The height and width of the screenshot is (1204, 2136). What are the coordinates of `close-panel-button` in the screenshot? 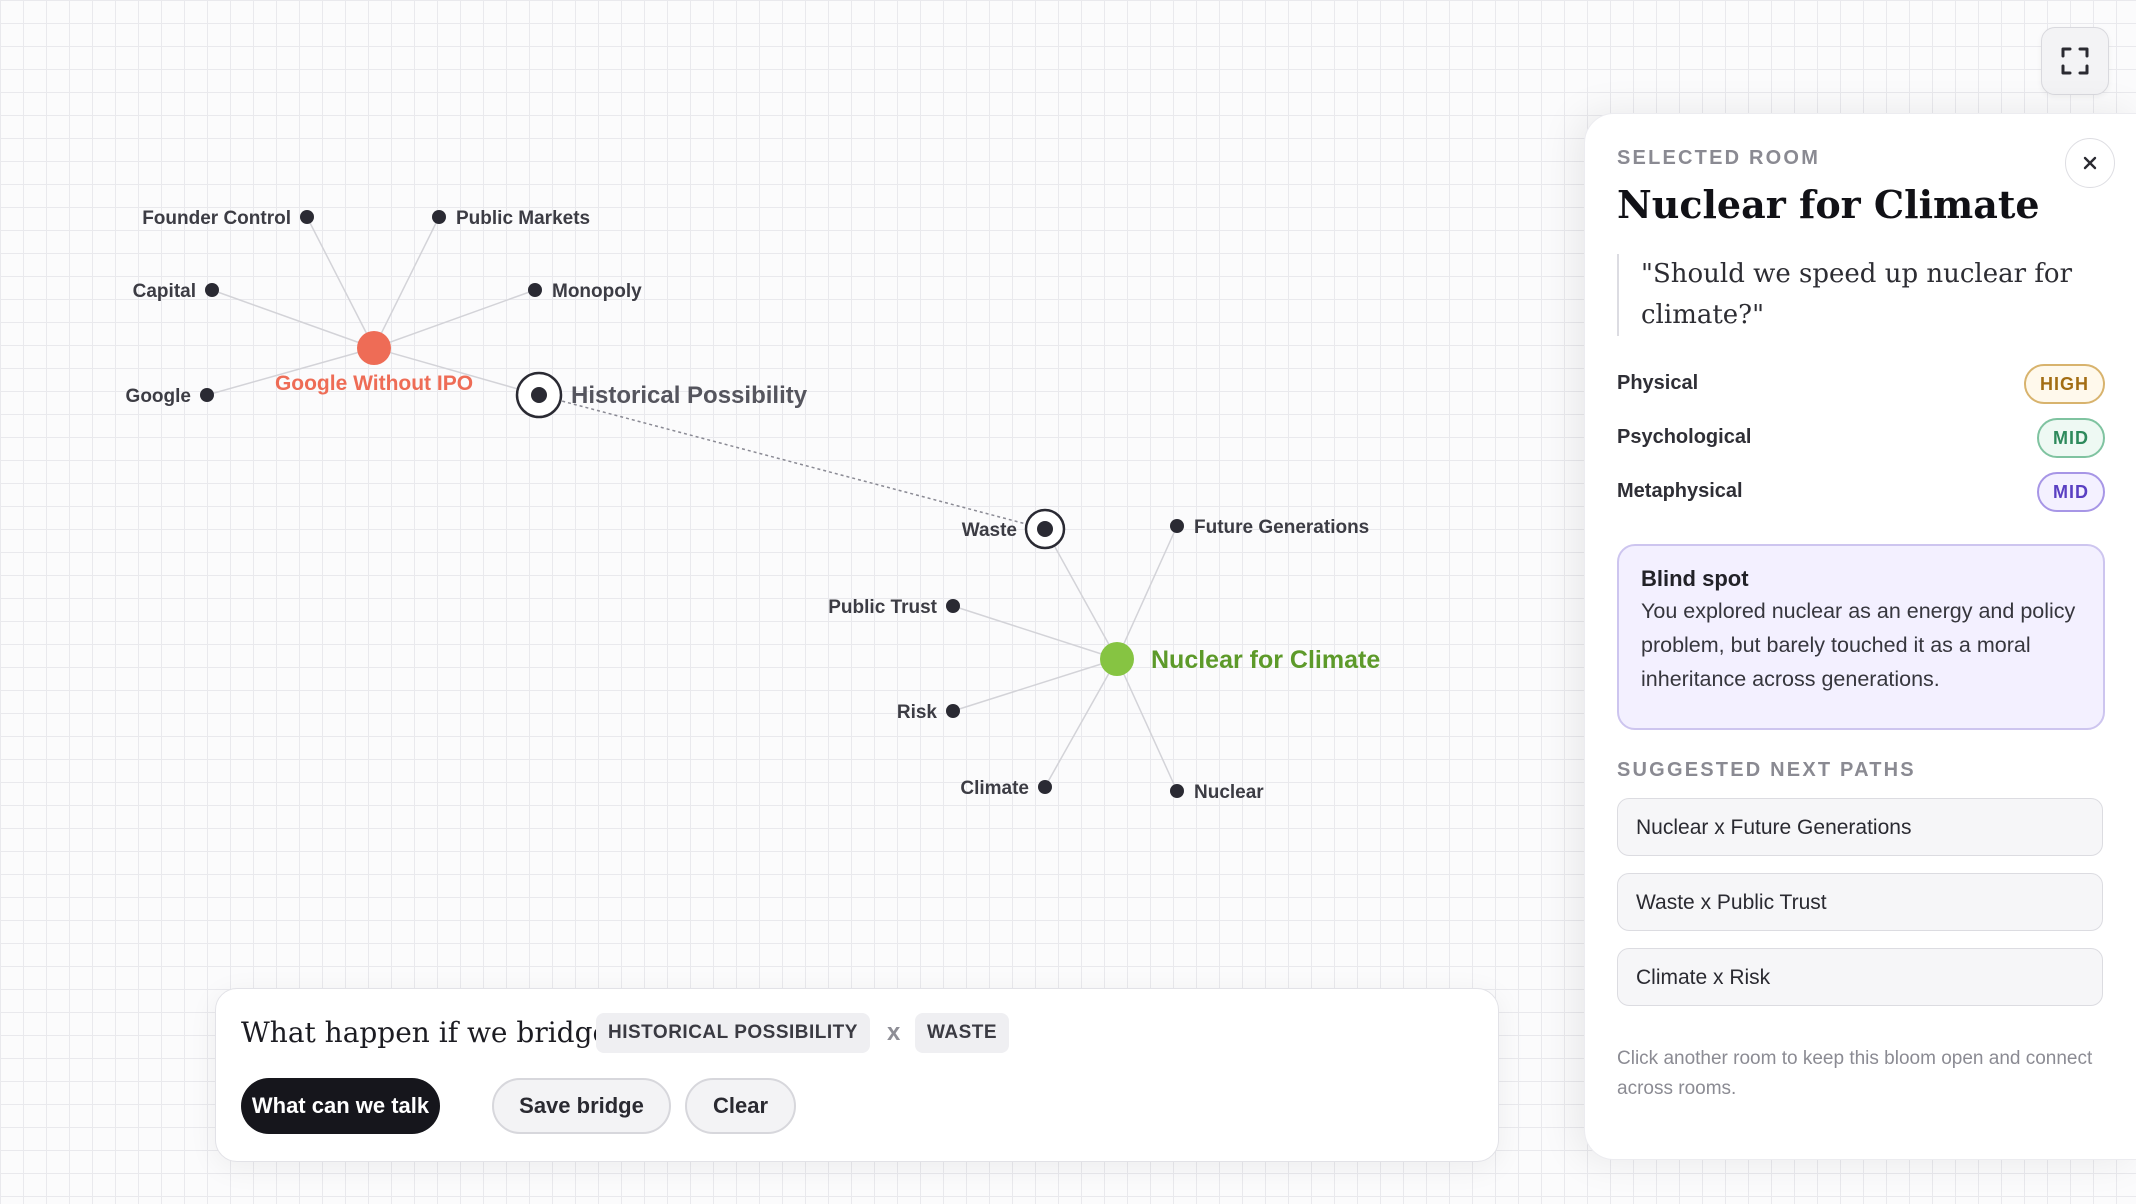 It's located at (2090, 163).